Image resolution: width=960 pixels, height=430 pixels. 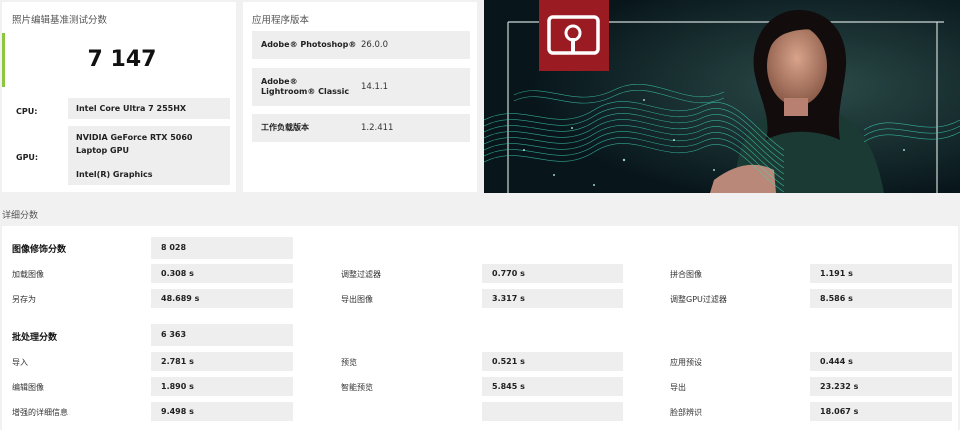 I want to click on metric-label: 调整过滤器, so click(x=361, y=274).